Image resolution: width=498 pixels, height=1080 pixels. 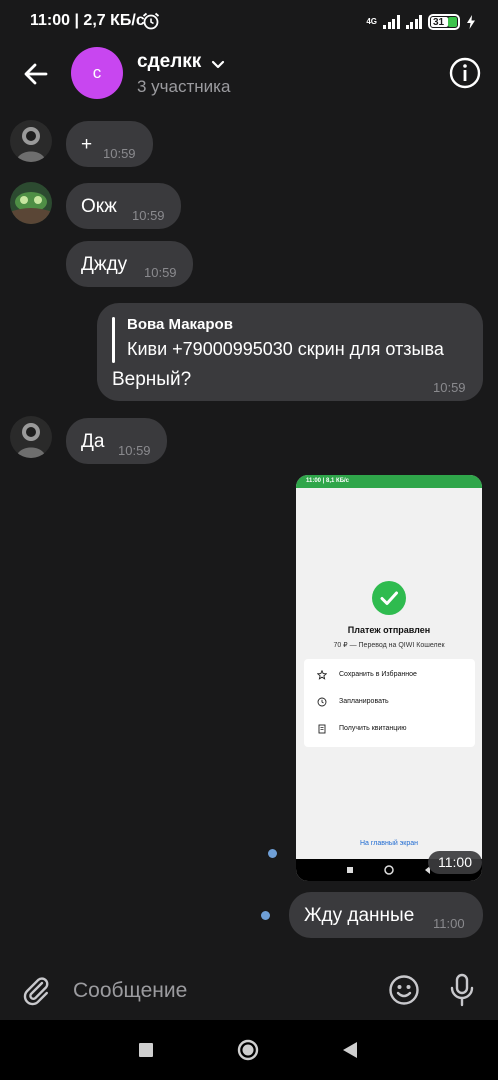 I want to click on message-text: +, so click(x=87, y=144).